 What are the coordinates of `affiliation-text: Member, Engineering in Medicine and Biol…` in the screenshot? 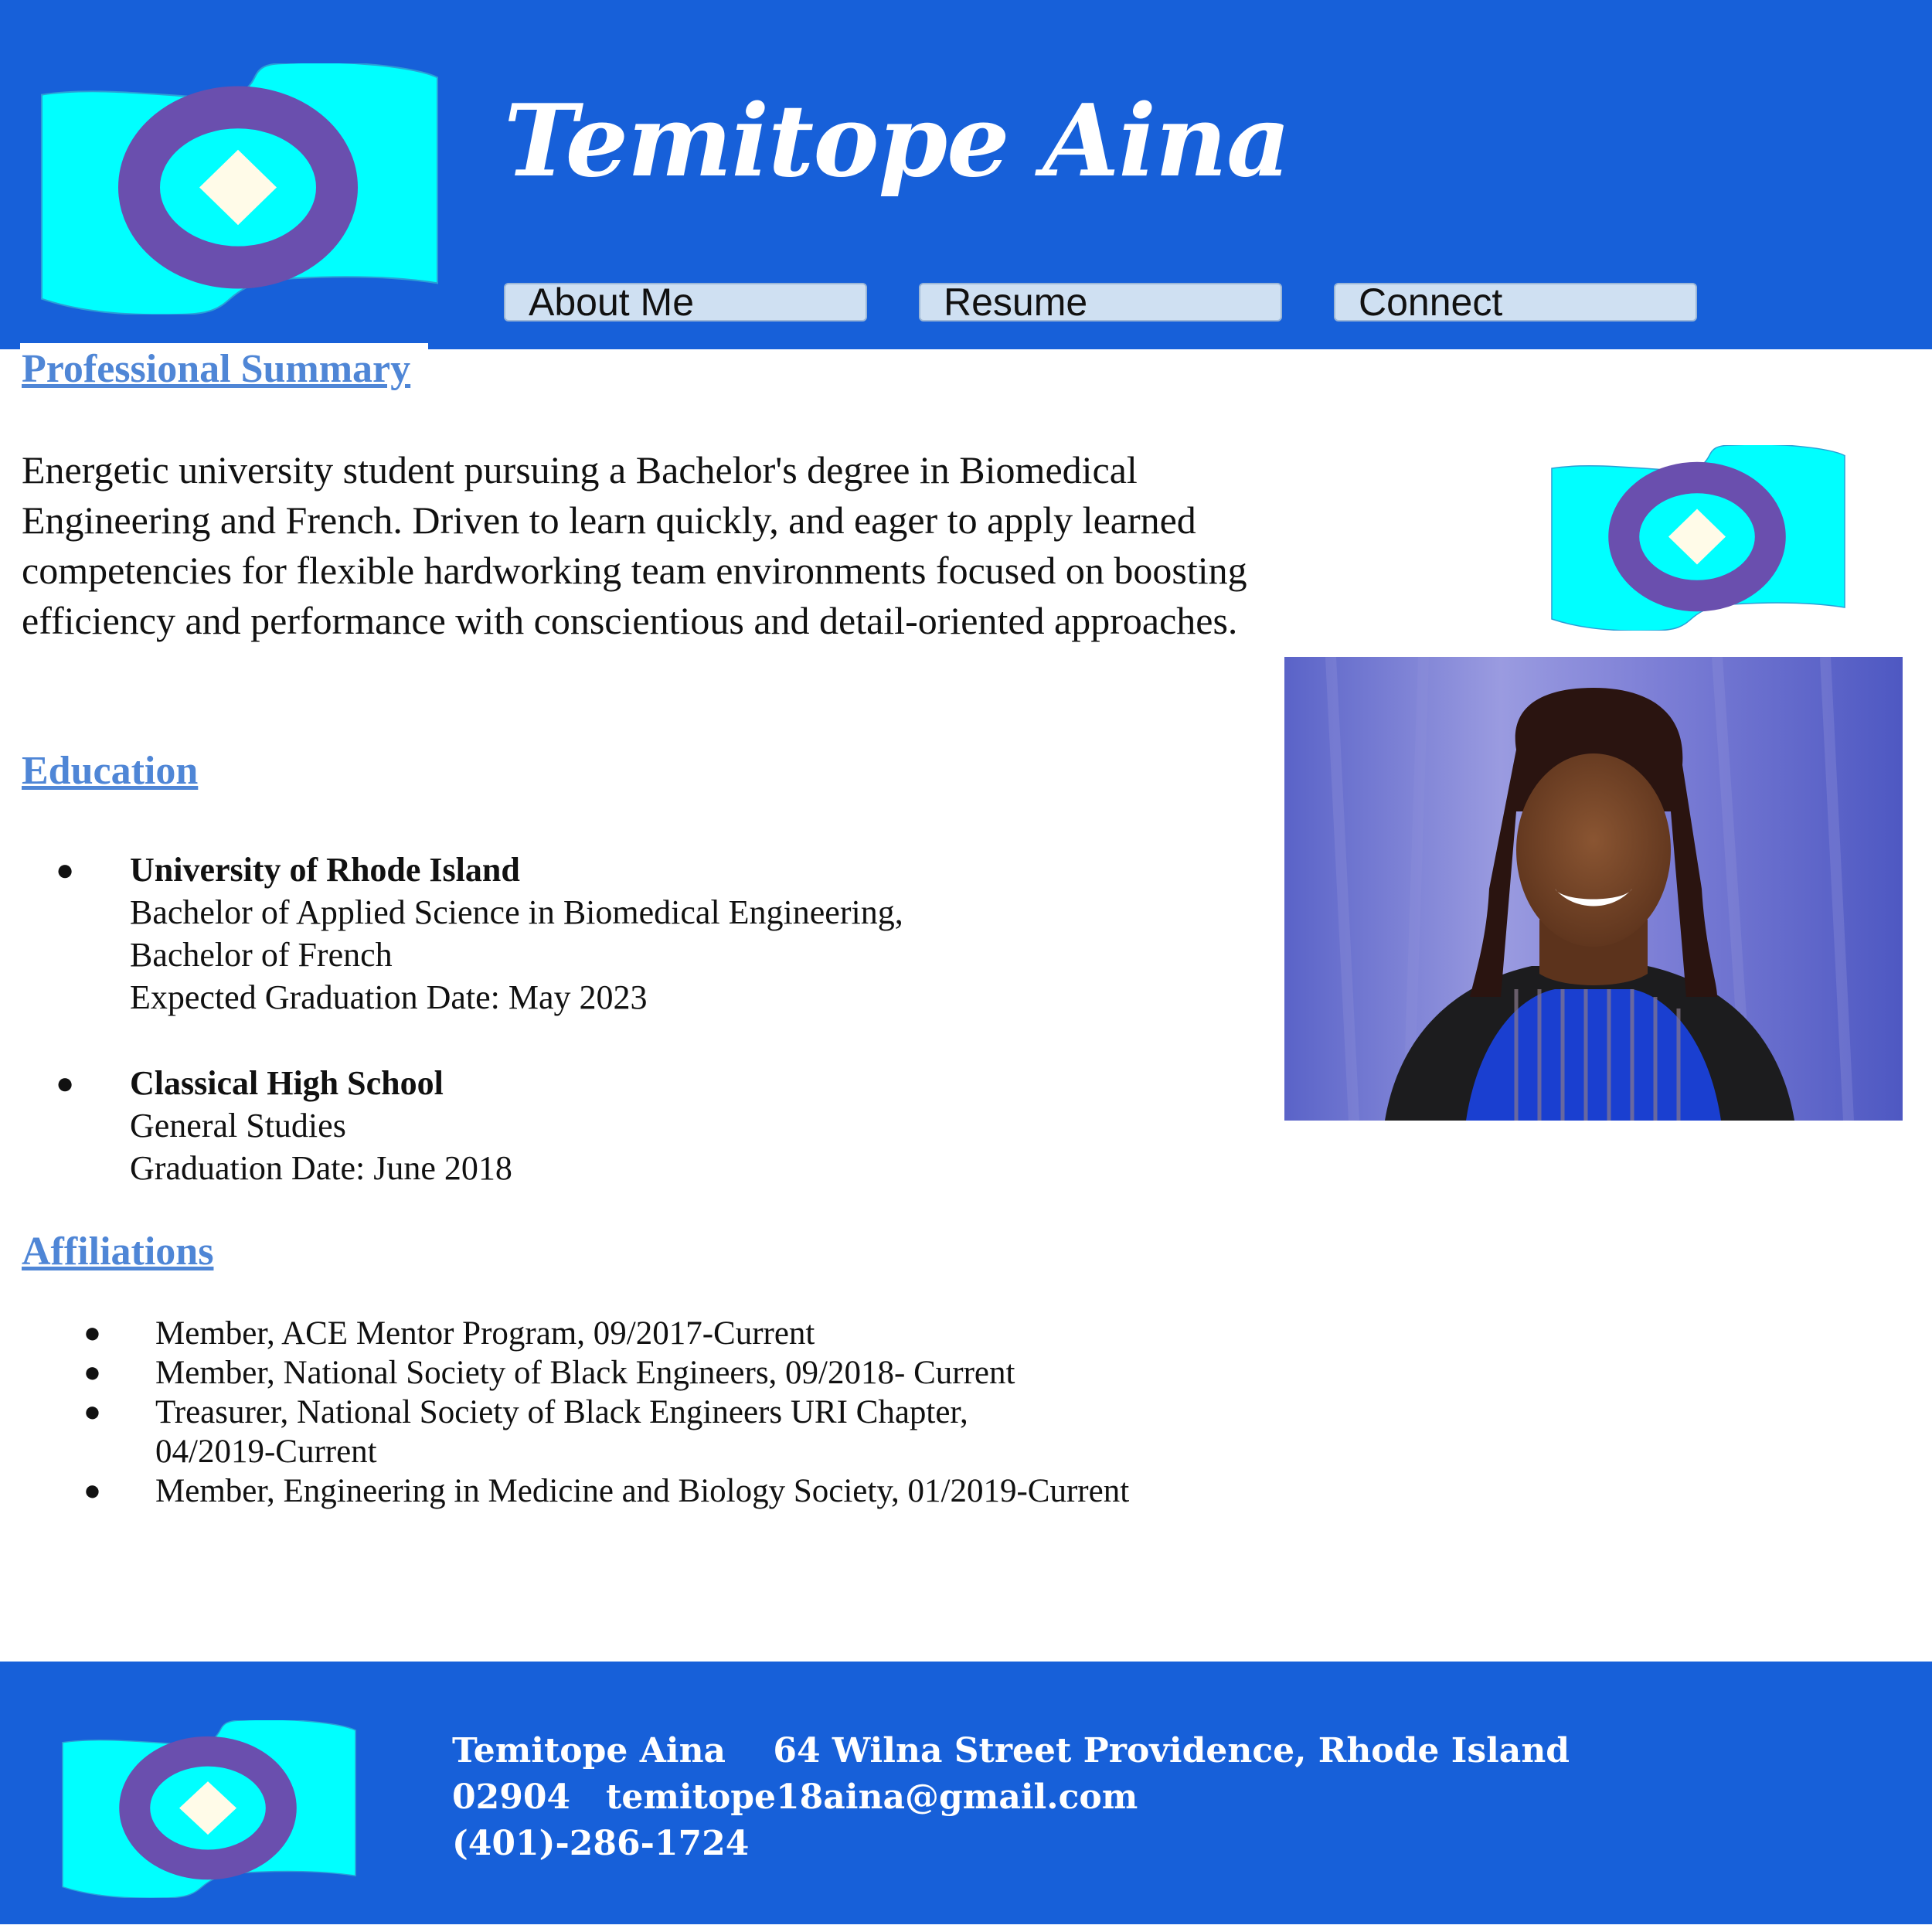 It's located at (642, 1491).